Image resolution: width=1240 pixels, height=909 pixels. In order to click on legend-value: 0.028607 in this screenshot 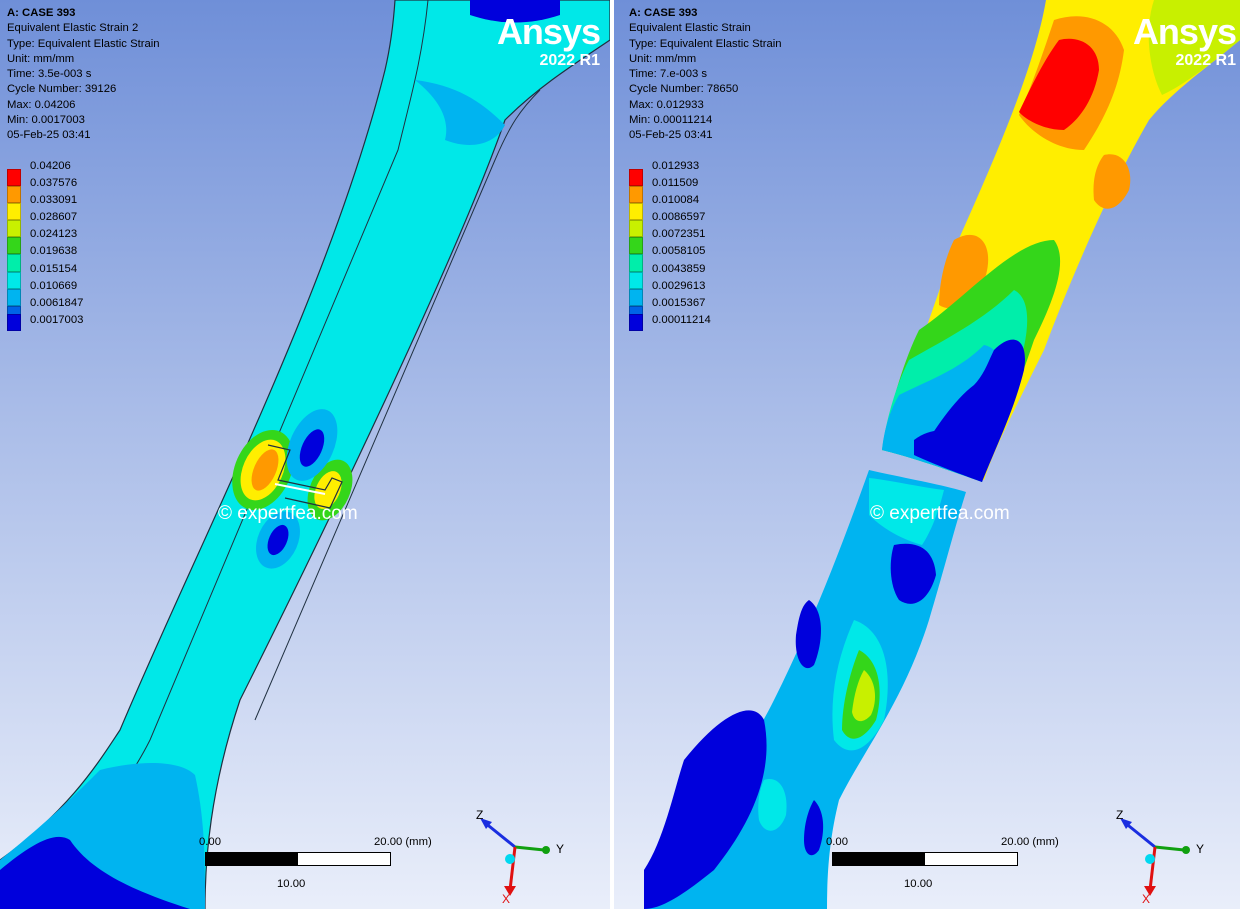, I will do `click(54, 217)`.